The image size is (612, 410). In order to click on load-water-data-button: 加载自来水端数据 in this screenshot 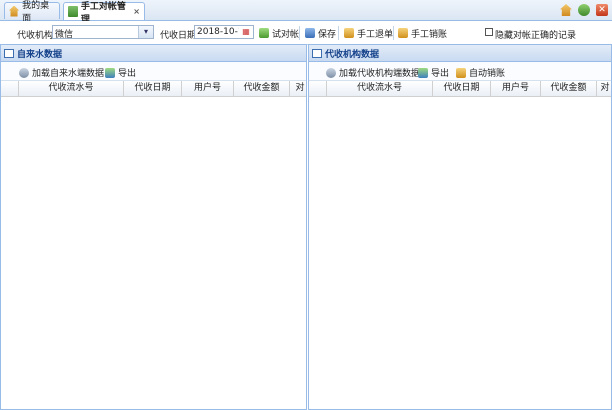, I will do `click(61, 72)`.